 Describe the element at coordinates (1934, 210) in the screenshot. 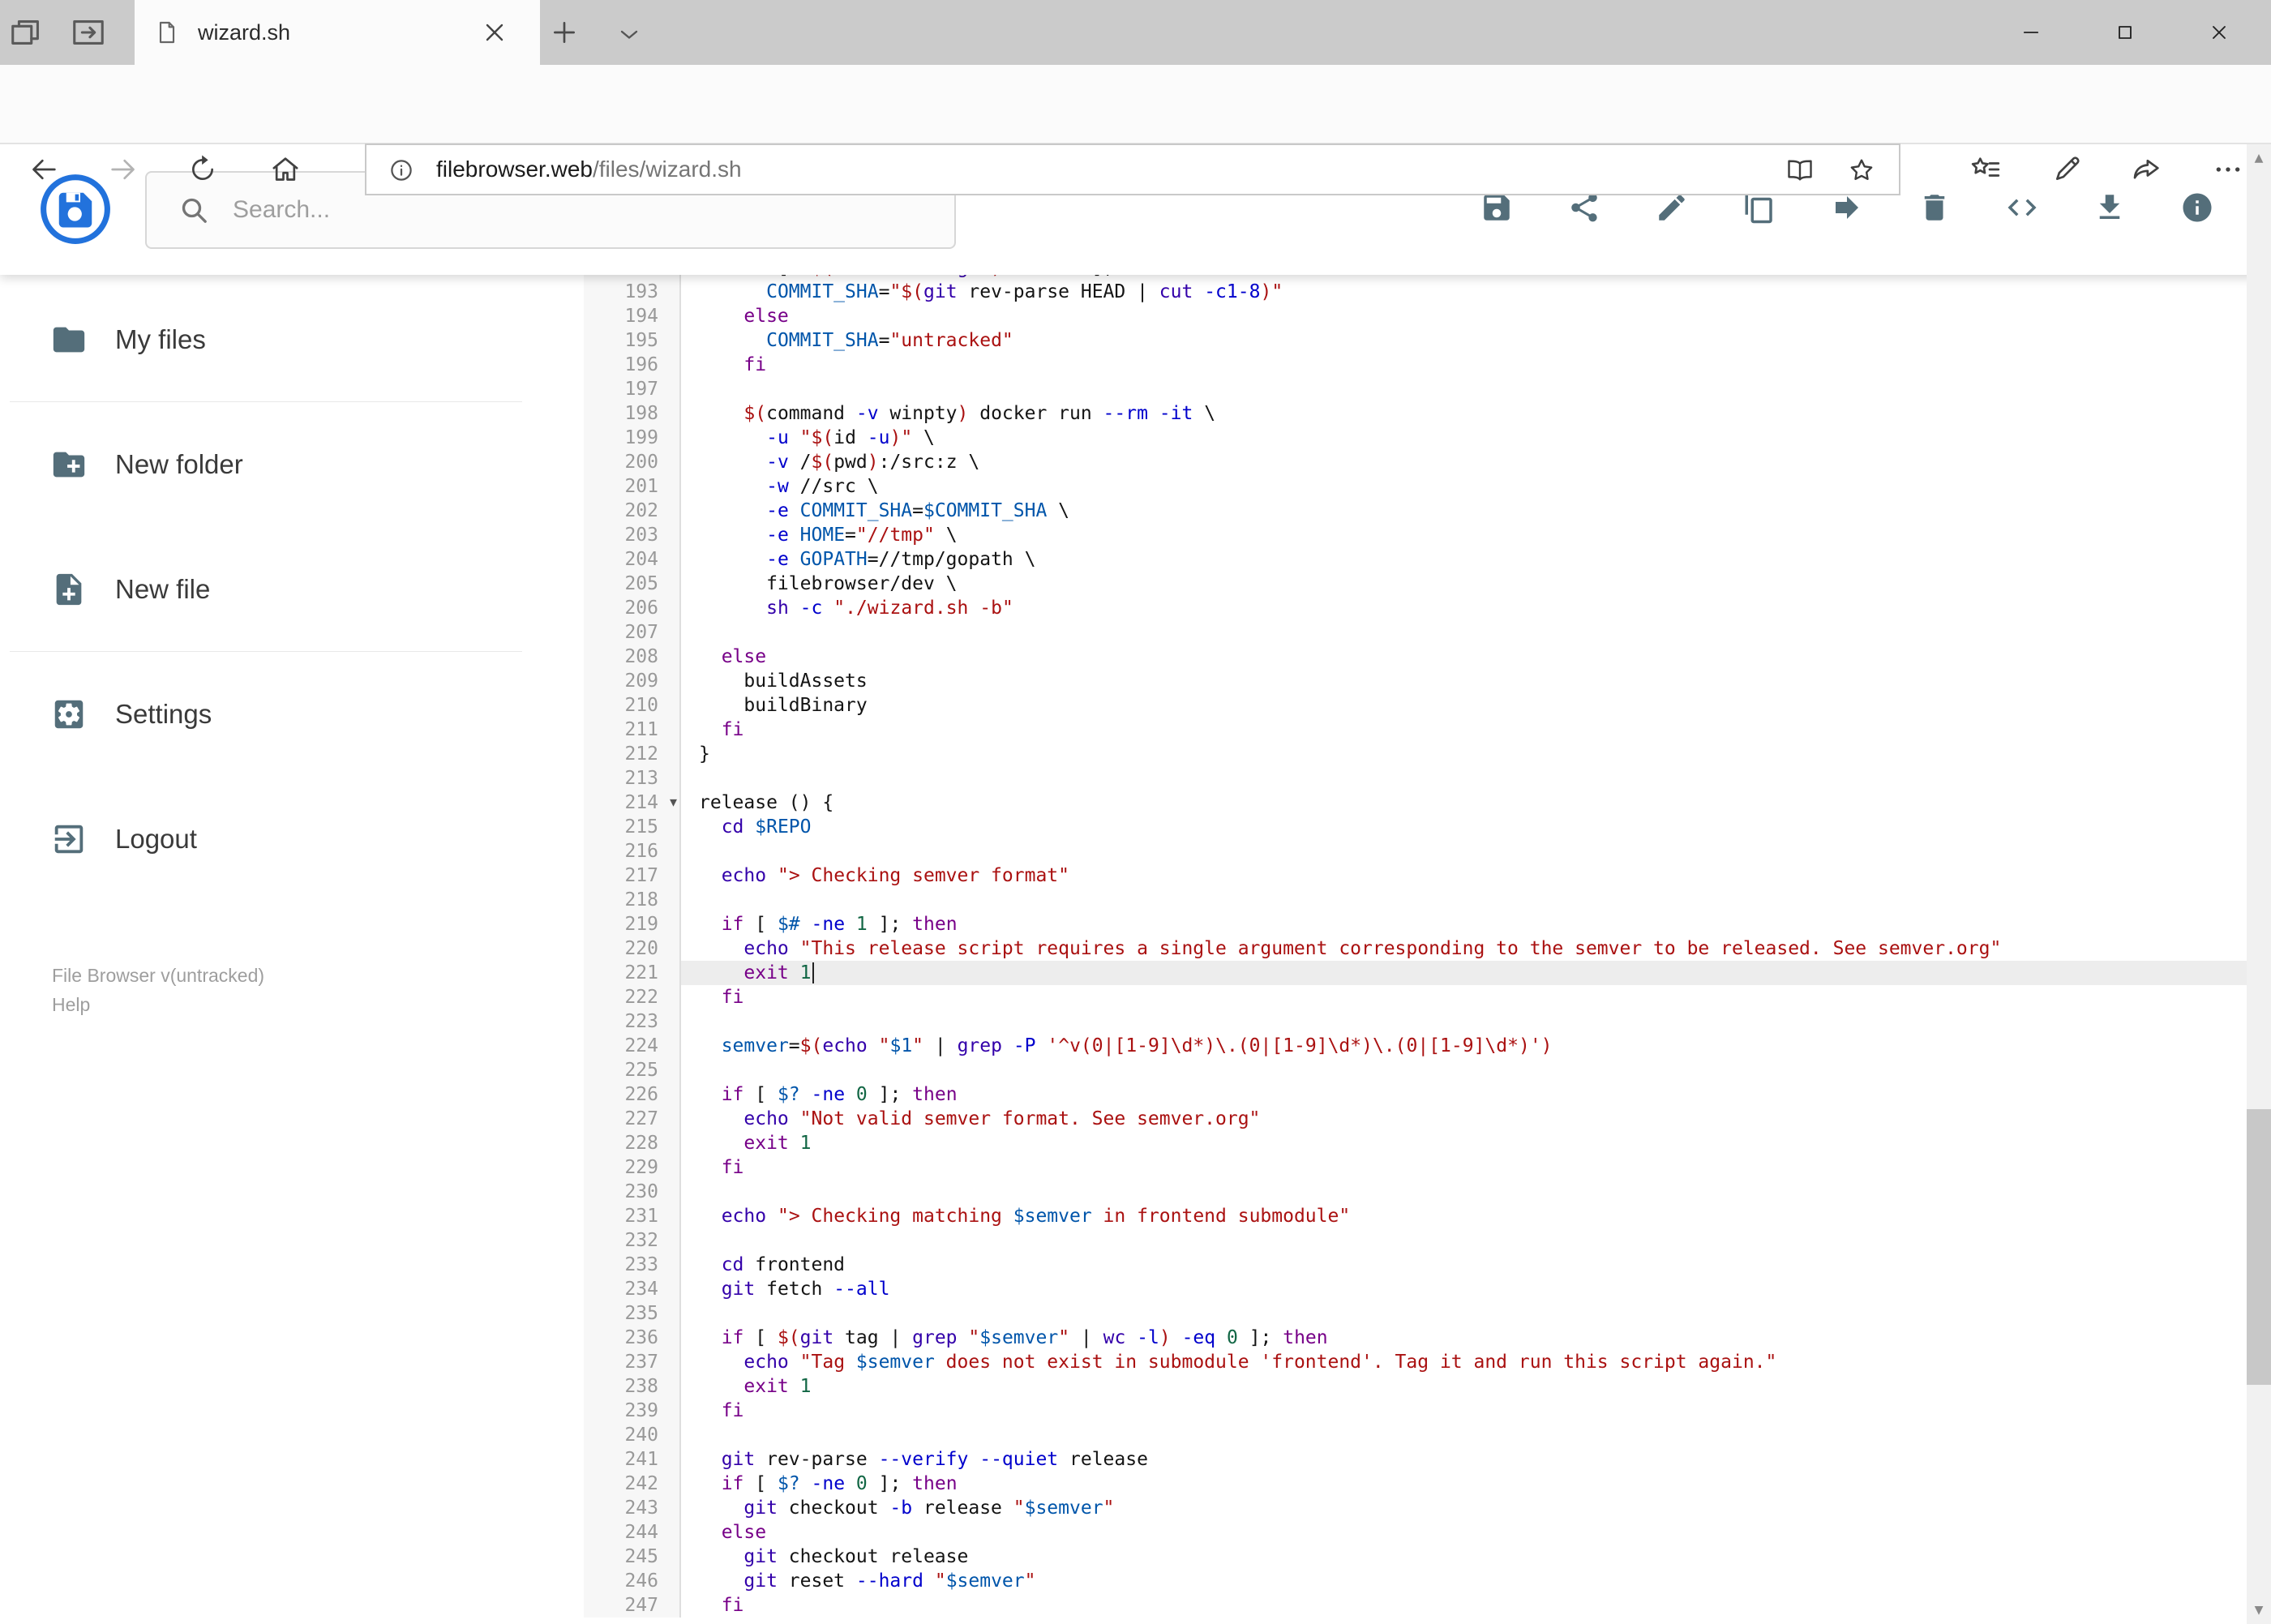

I see `delete-button` at that location.